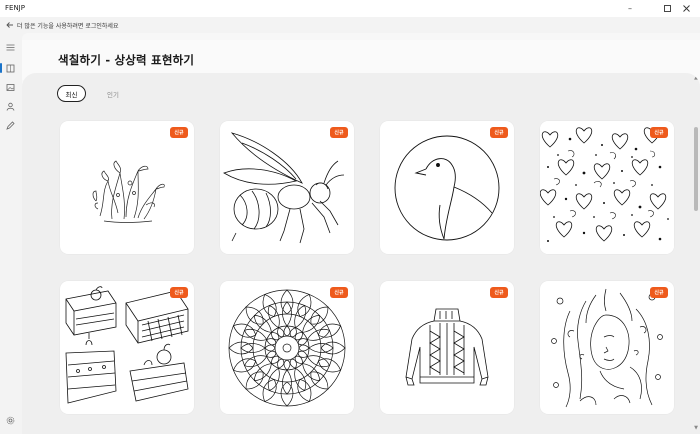  I want to click on scroll-down-button: ▼, so click(696, 428).